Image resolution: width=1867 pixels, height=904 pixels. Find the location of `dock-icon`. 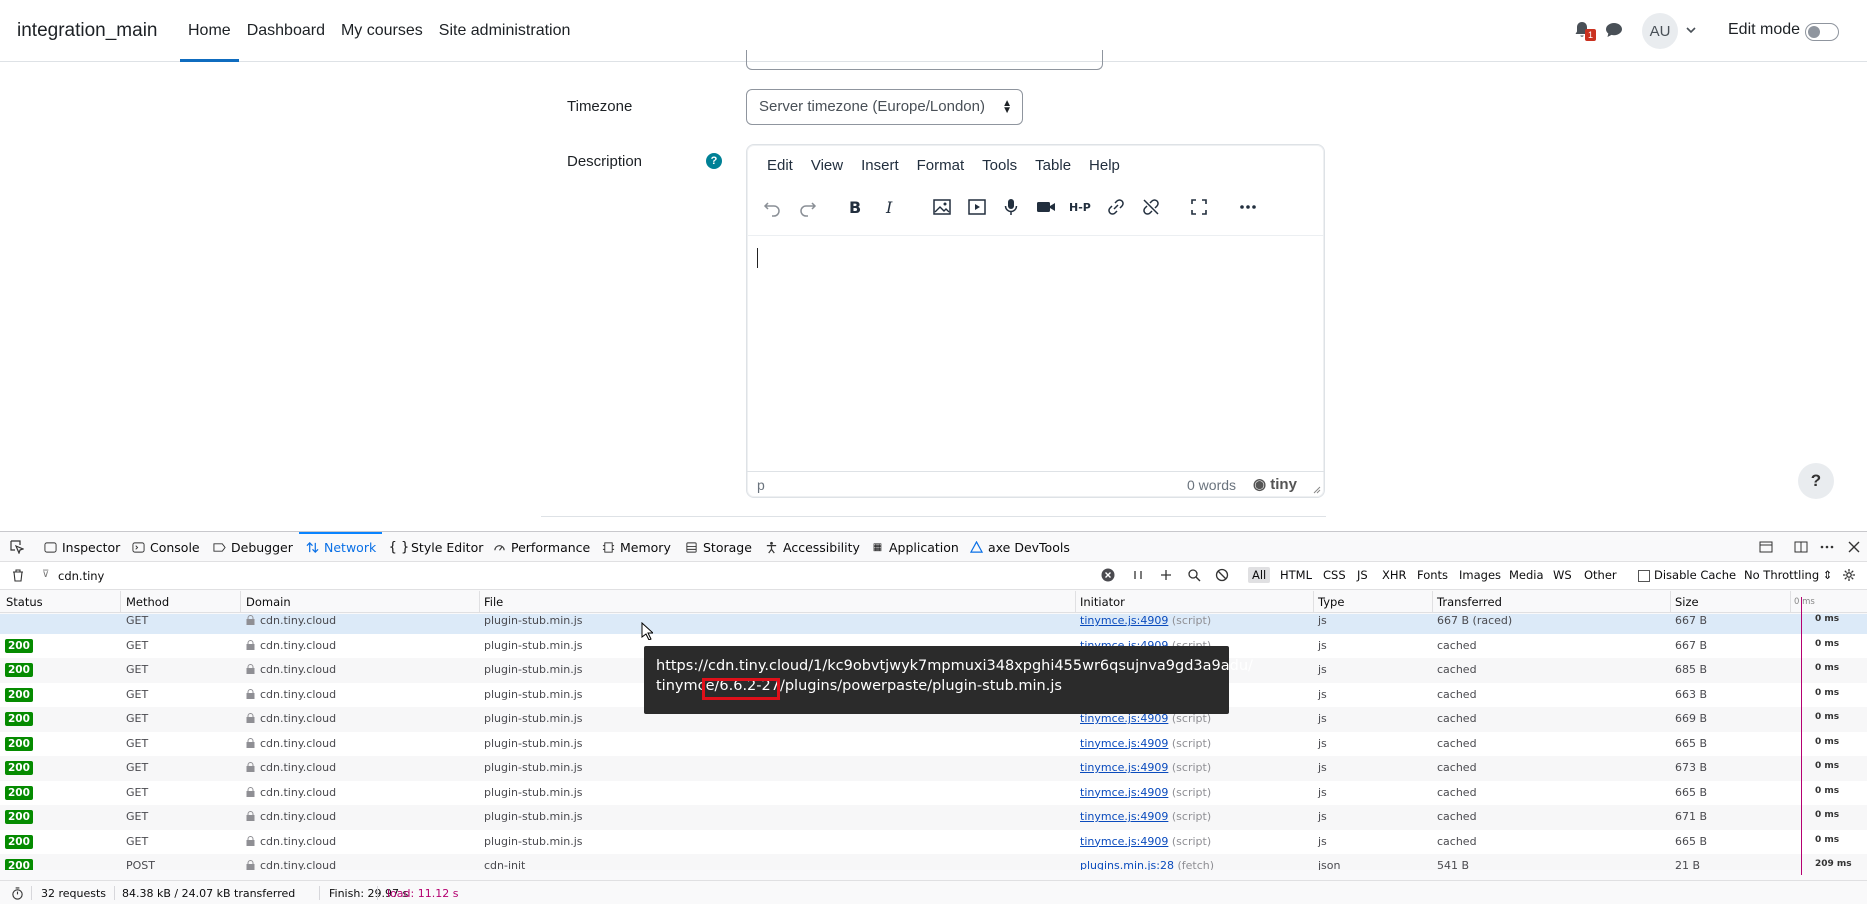

dock-icon is located at coordinates (1766, 547).